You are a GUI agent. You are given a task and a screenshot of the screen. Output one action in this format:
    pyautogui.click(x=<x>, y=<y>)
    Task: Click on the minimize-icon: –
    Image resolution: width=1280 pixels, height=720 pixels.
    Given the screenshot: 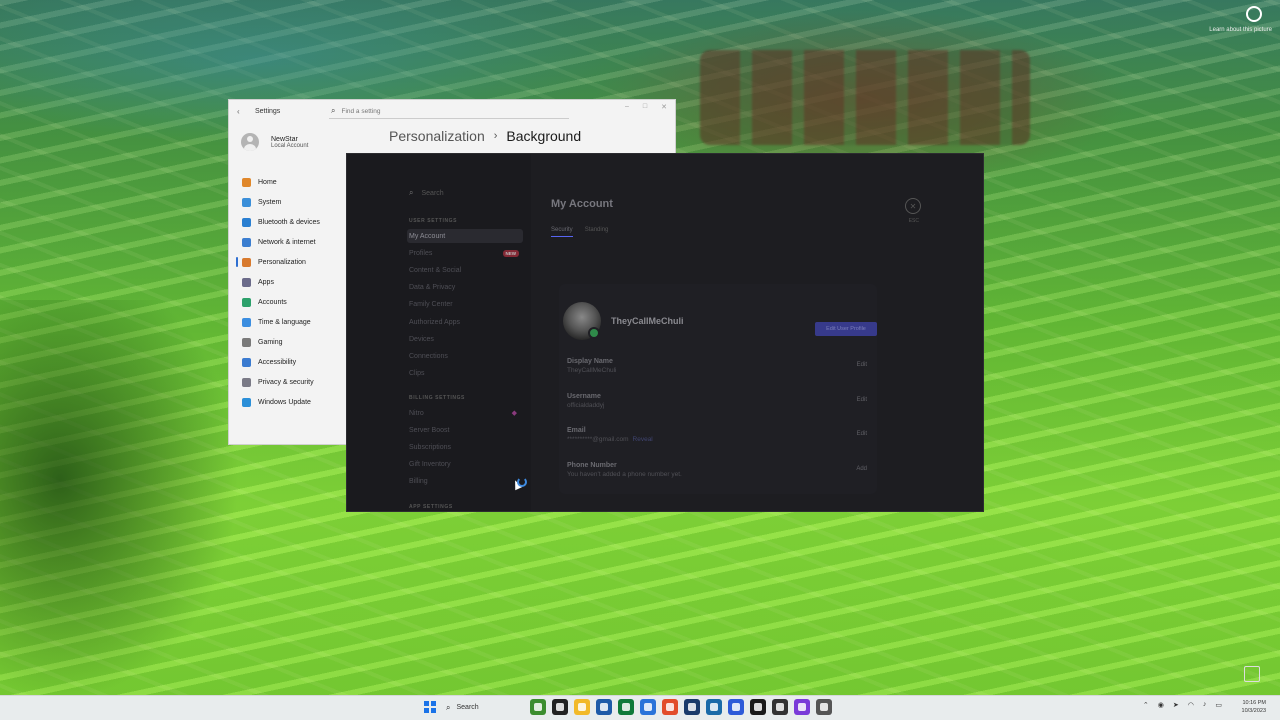 What is the action you would take?
    pyautogui.click(x=627, y=107)
    